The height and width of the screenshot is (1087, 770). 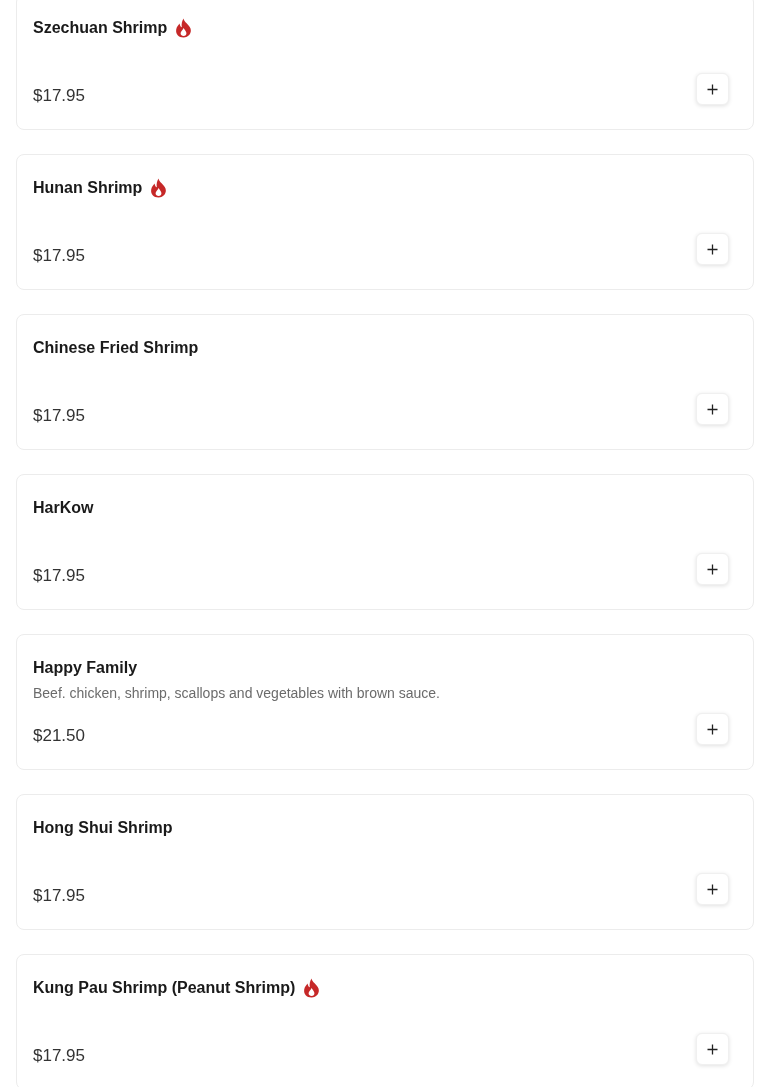 What do you see at coordinates (63, 508) in the screenshot?
I see `dish-name: HarKow` at bounding box center [63, 508].